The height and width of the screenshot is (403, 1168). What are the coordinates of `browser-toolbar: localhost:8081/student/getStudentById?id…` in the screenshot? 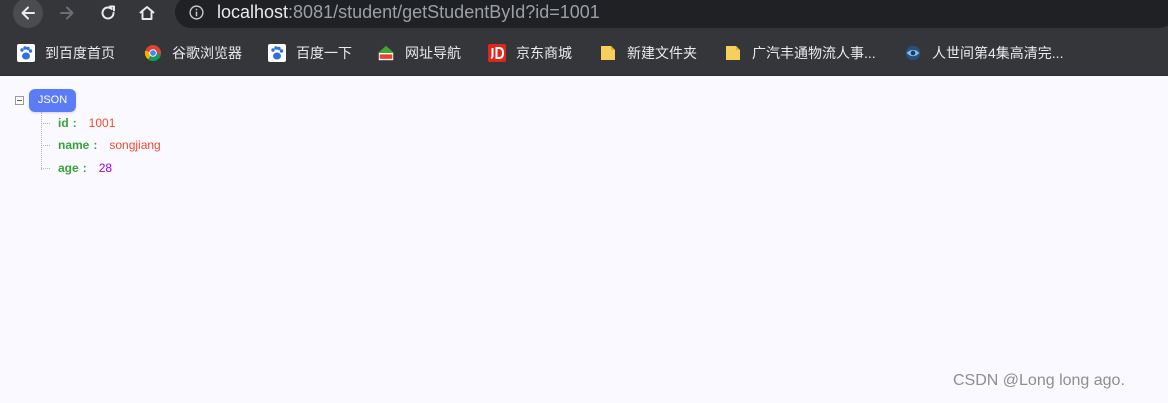 It's located at (584, 15).